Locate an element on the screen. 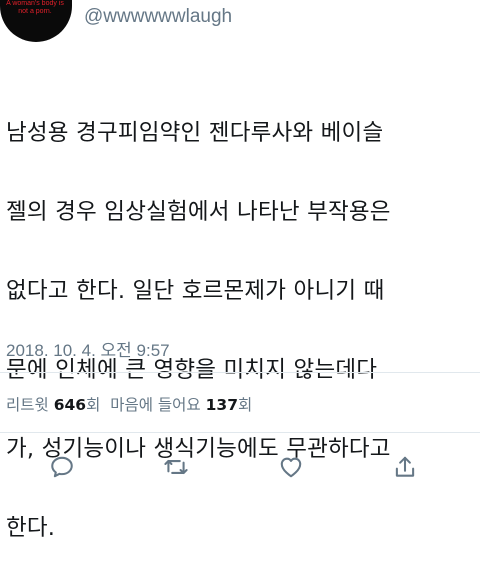 Image resolution: width=480 pixels, height=588 pixels. tweet-text-line: 한다. is located at coordinates (31, 527).